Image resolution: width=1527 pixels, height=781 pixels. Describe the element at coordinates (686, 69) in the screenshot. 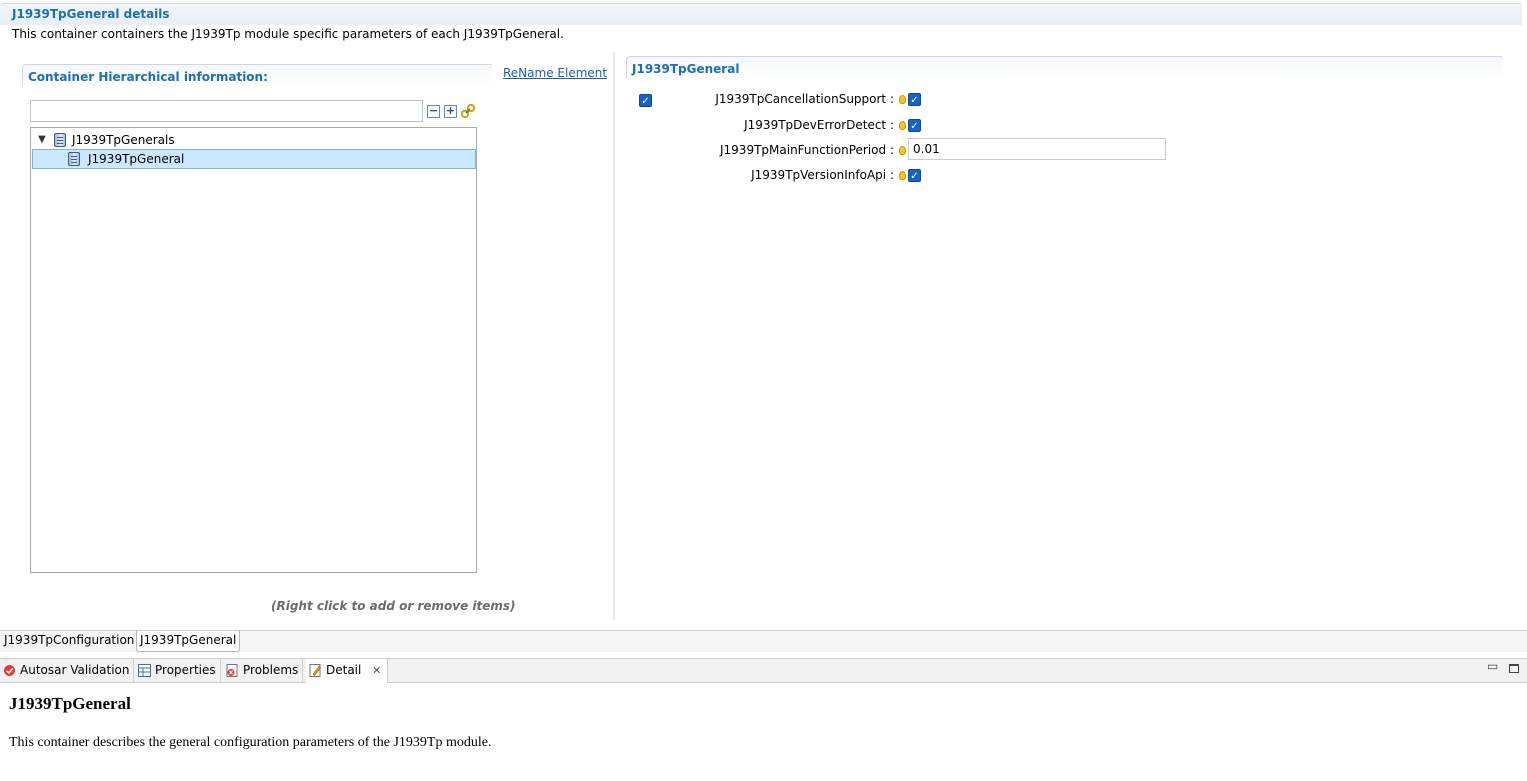

I see `general-section-title: J1939TpGeneral` at that location.